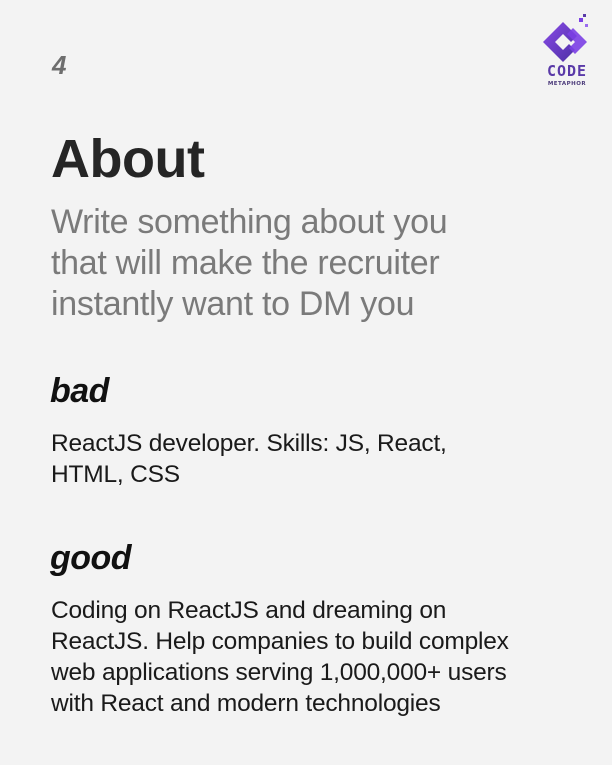 The height and width of the screenshot is (765, 612). I want to click on logo-wordmark: CODE, so click(567, 71).